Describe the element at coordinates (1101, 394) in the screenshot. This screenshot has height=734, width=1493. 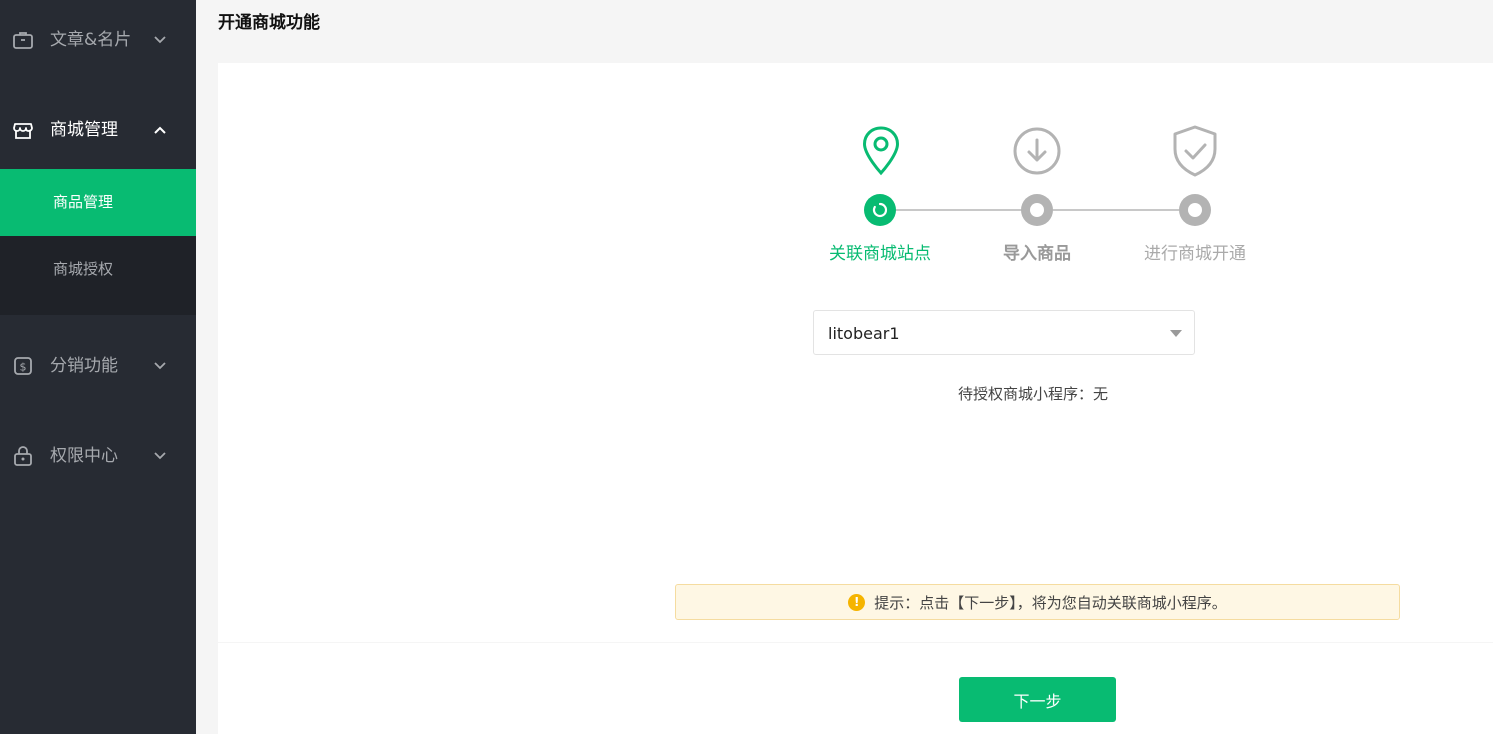
I see `pending-miniprogram-value: 无` at that location.